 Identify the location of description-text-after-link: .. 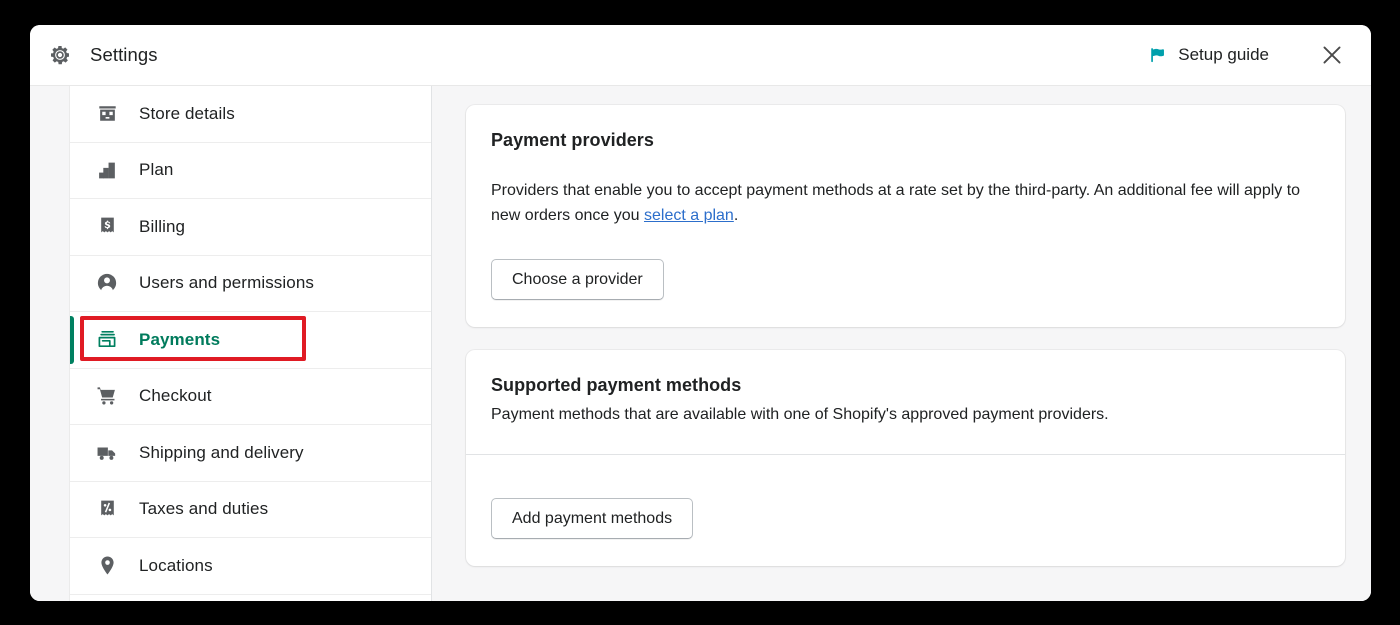
(736, 215).